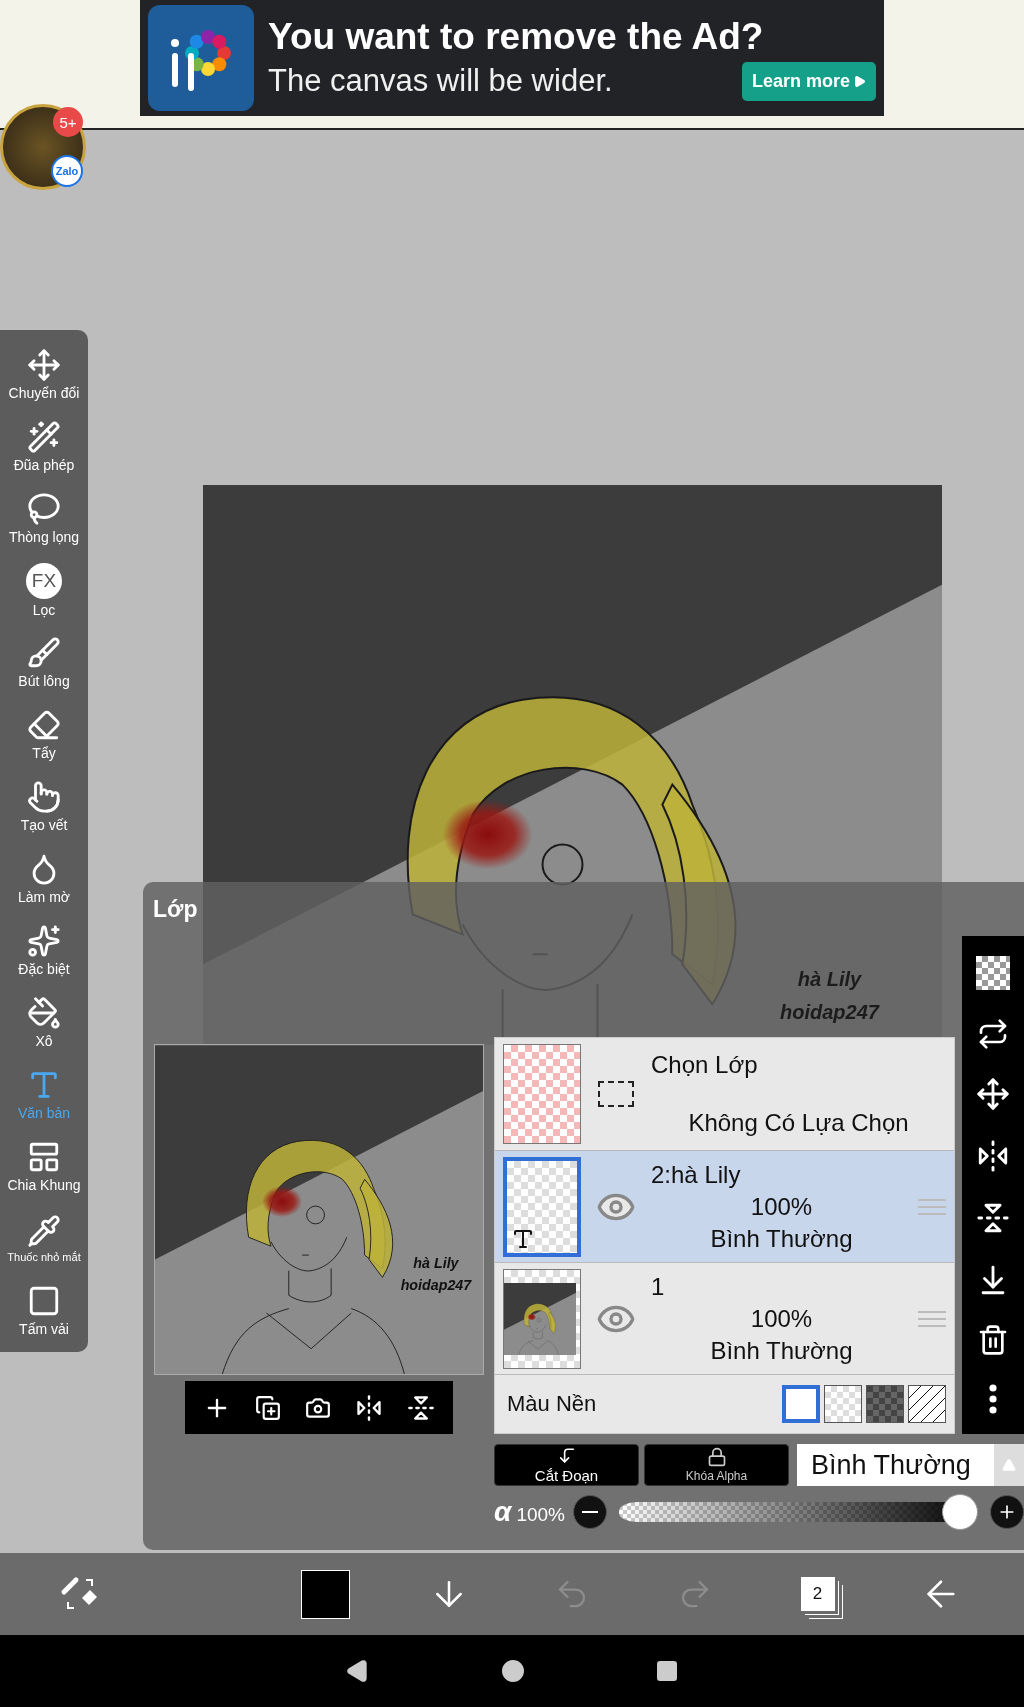  I want to click on layer-row: 2:hà Lily 100% Bình Thường, so click(724, 1207).